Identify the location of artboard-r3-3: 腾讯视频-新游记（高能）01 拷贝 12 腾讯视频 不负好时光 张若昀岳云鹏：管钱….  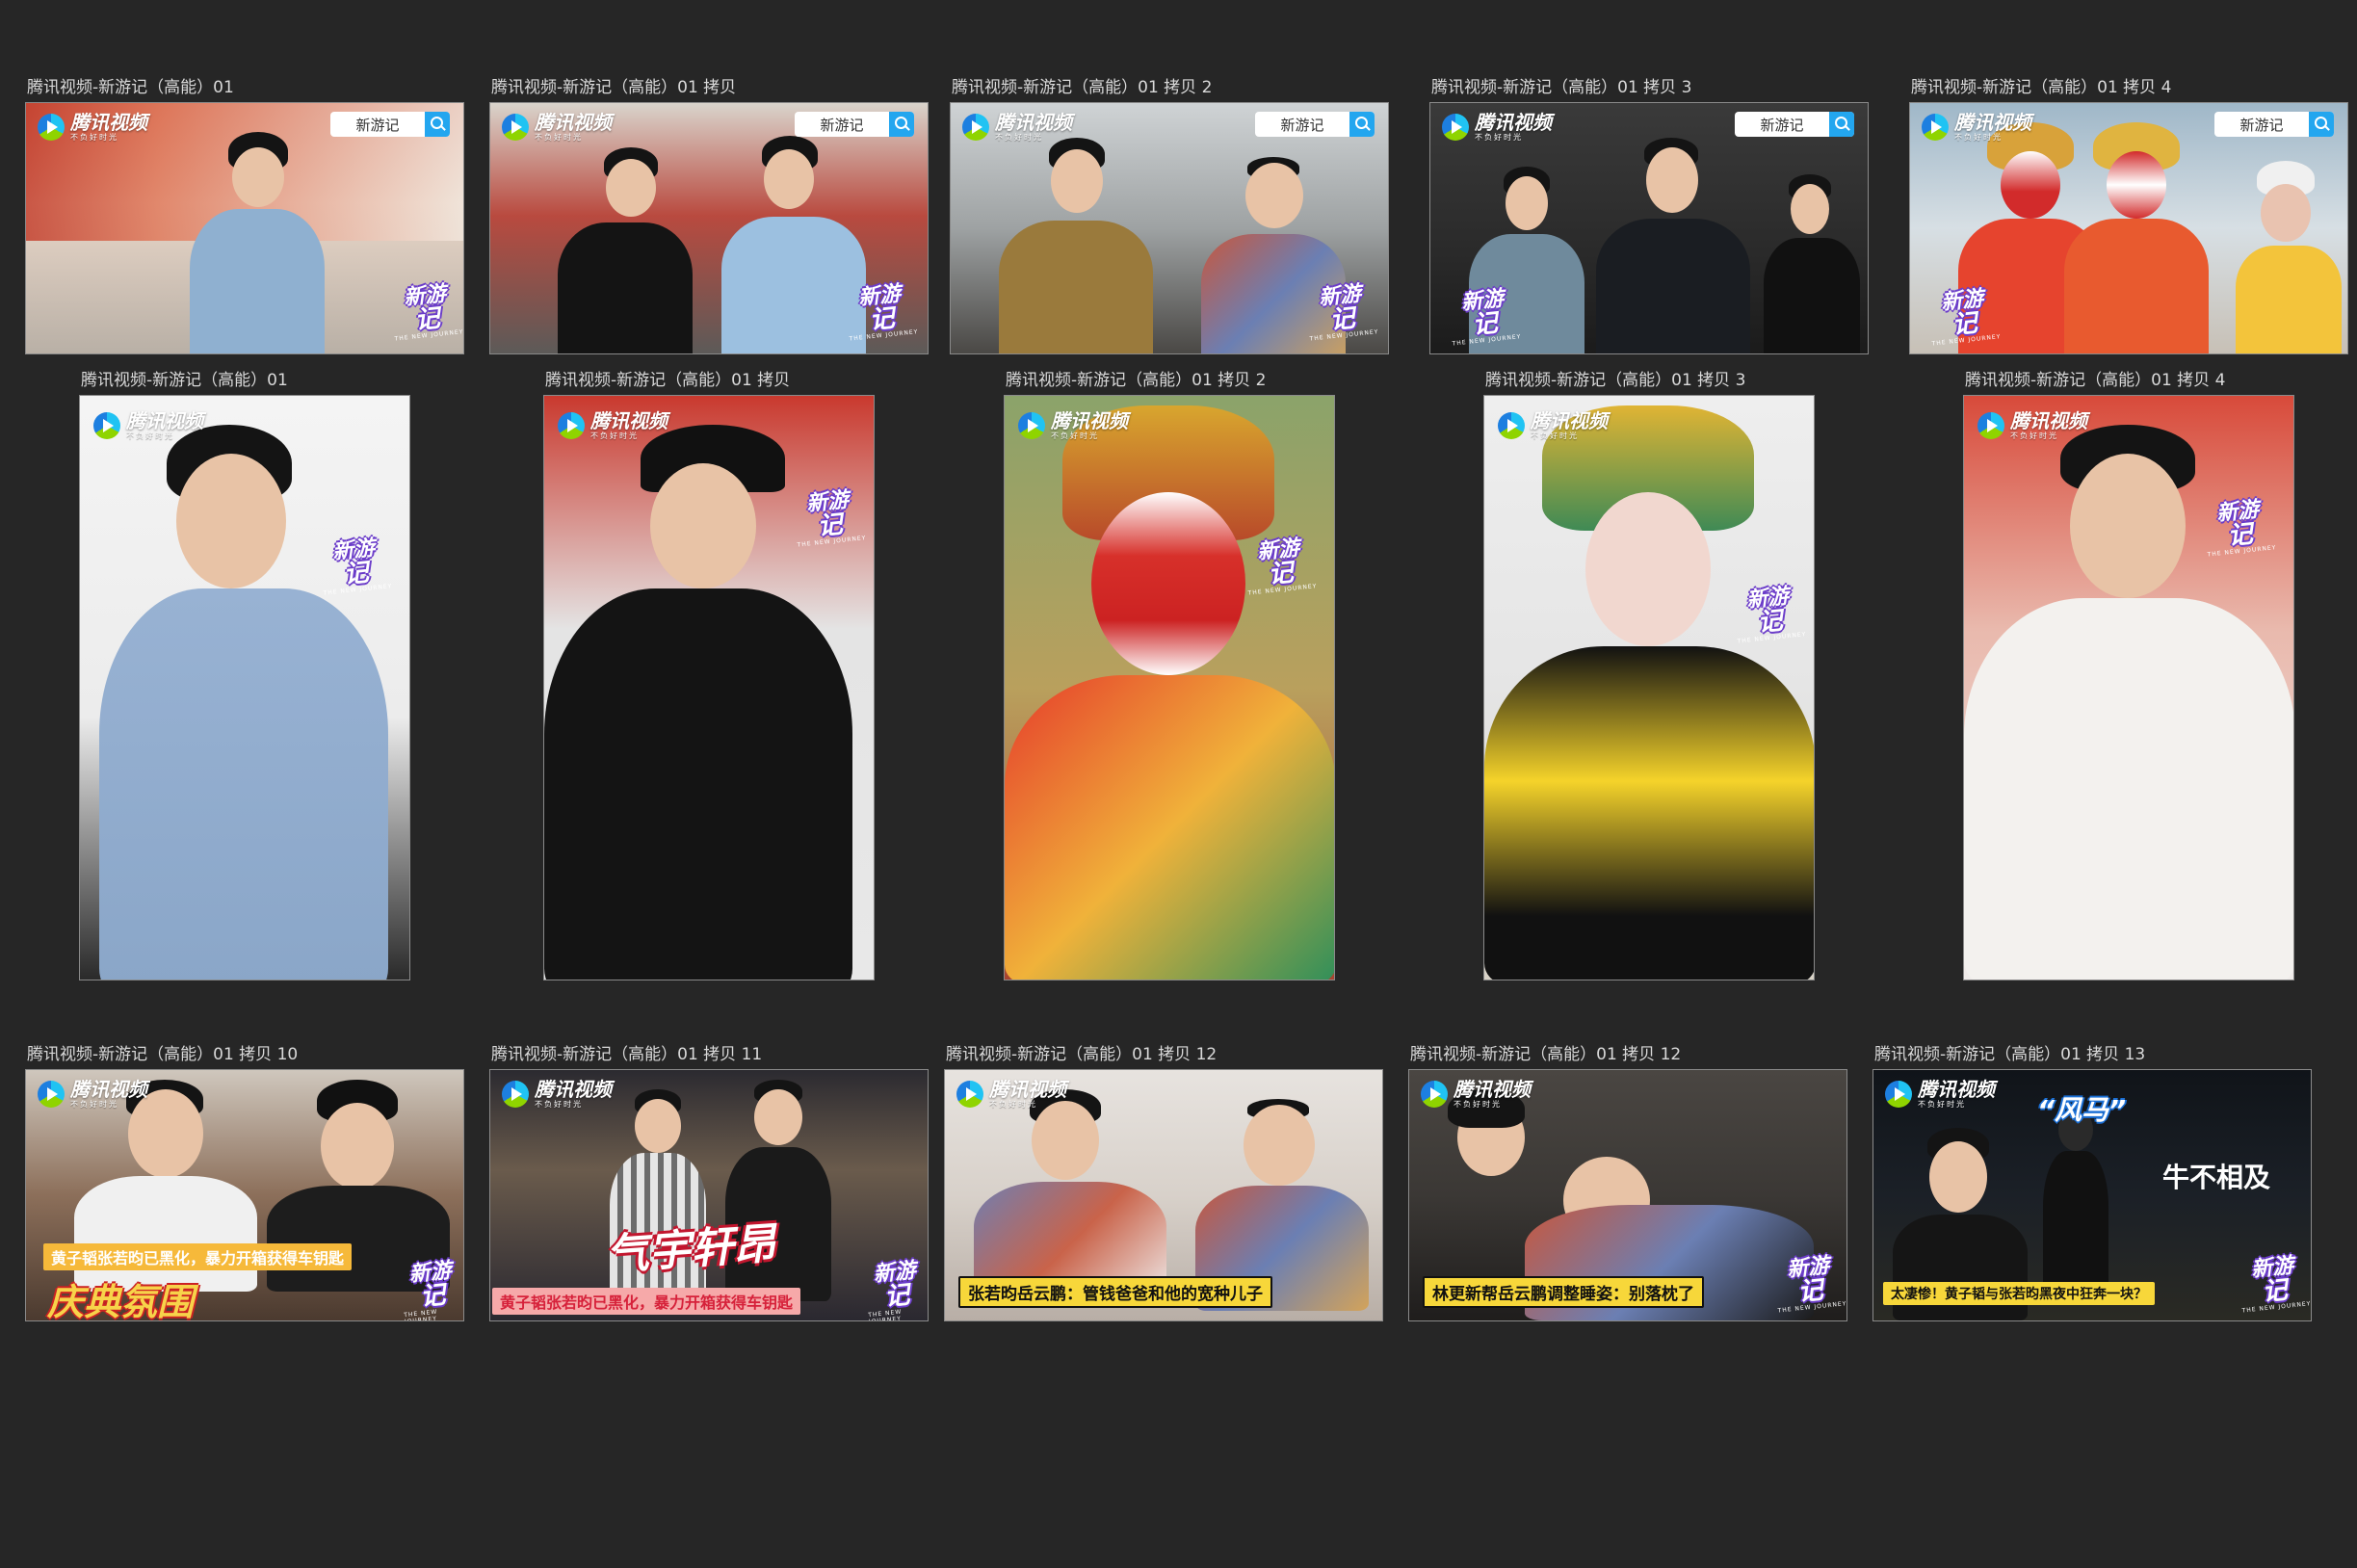
(1164, 1182).